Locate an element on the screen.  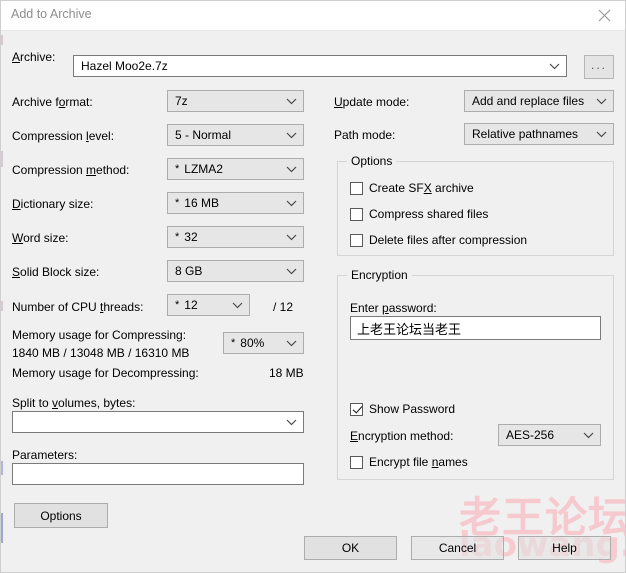
dictionary-size-combobox: * 16 MB is located at coordinates (235, 203).